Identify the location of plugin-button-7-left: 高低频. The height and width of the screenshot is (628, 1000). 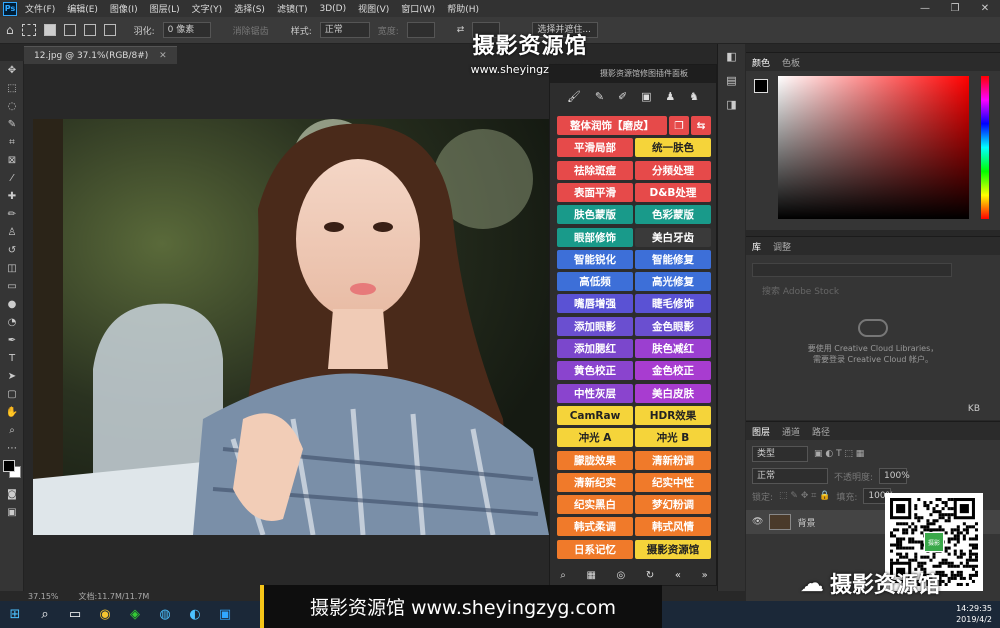
(595, 281).